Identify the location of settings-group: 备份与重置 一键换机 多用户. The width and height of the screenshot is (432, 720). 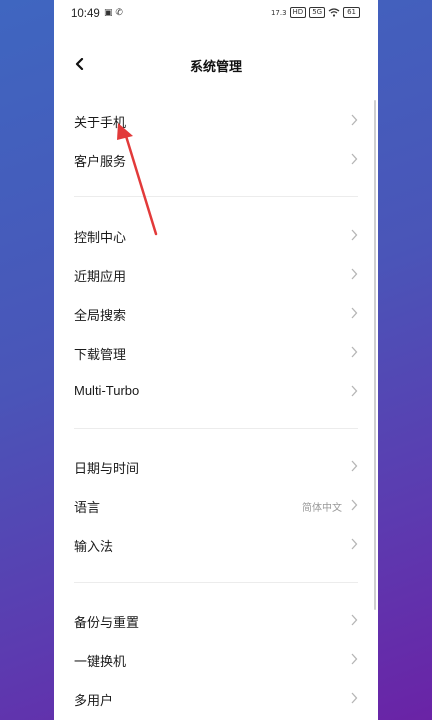
(216, 659).